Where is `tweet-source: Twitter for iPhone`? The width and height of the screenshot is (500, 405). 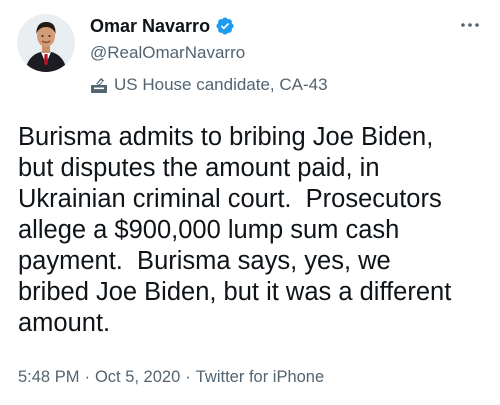
tweet-source: Twitter for iPhone is located at coordinates (260, 377).